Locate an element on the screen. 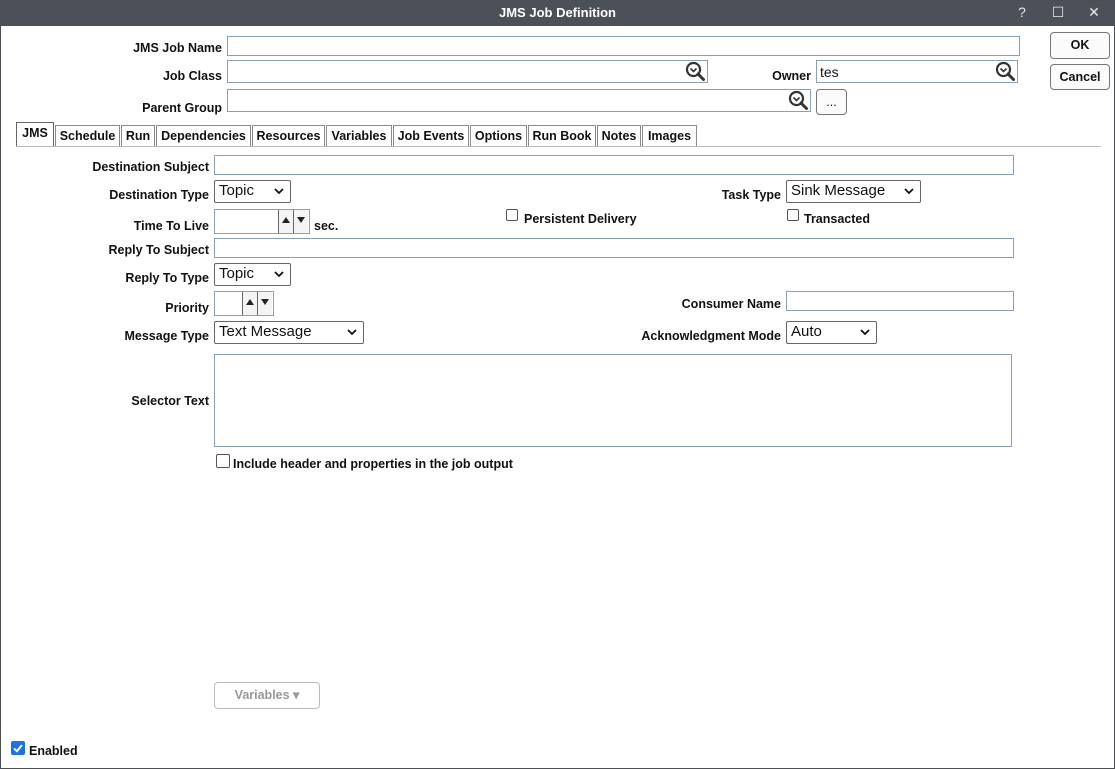 The width and height of the screenshot is (1115, 769). selector-text-label: Selector Text is located at coordinates (170, 401).